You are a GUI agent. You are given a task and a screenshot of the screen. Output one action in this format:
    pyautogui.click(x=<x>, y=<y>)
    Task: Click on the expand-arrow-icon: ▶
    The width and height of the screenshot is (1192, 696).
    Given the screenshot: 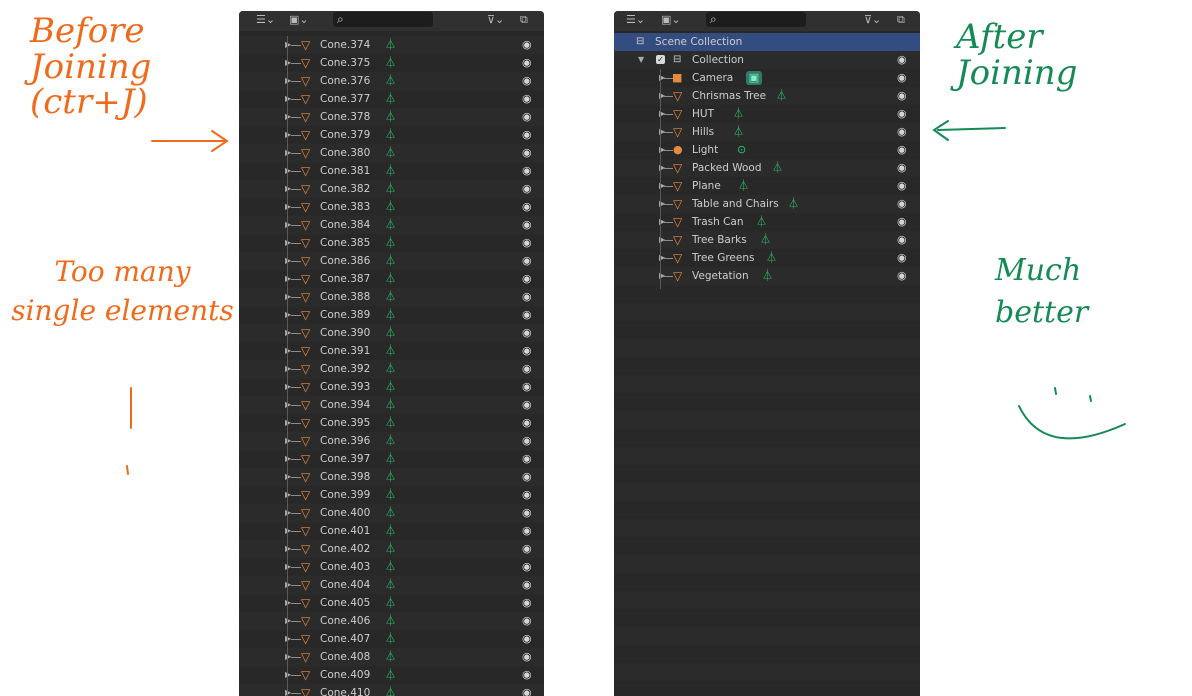 What is the action you would take?
    pyautogui.click(x=288, y=690)
    